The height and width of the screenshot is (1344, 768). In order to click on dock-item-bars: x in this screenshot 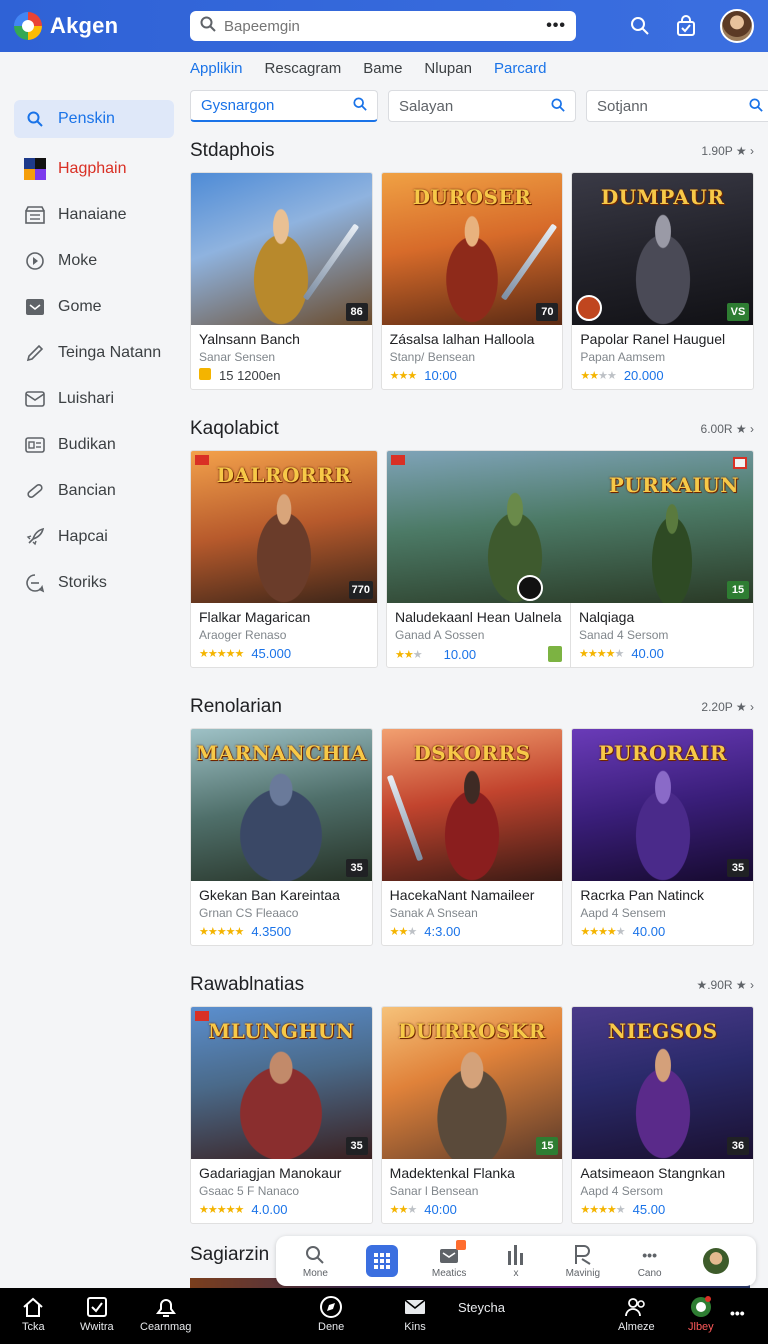, I will do `click(516, 1261)`.